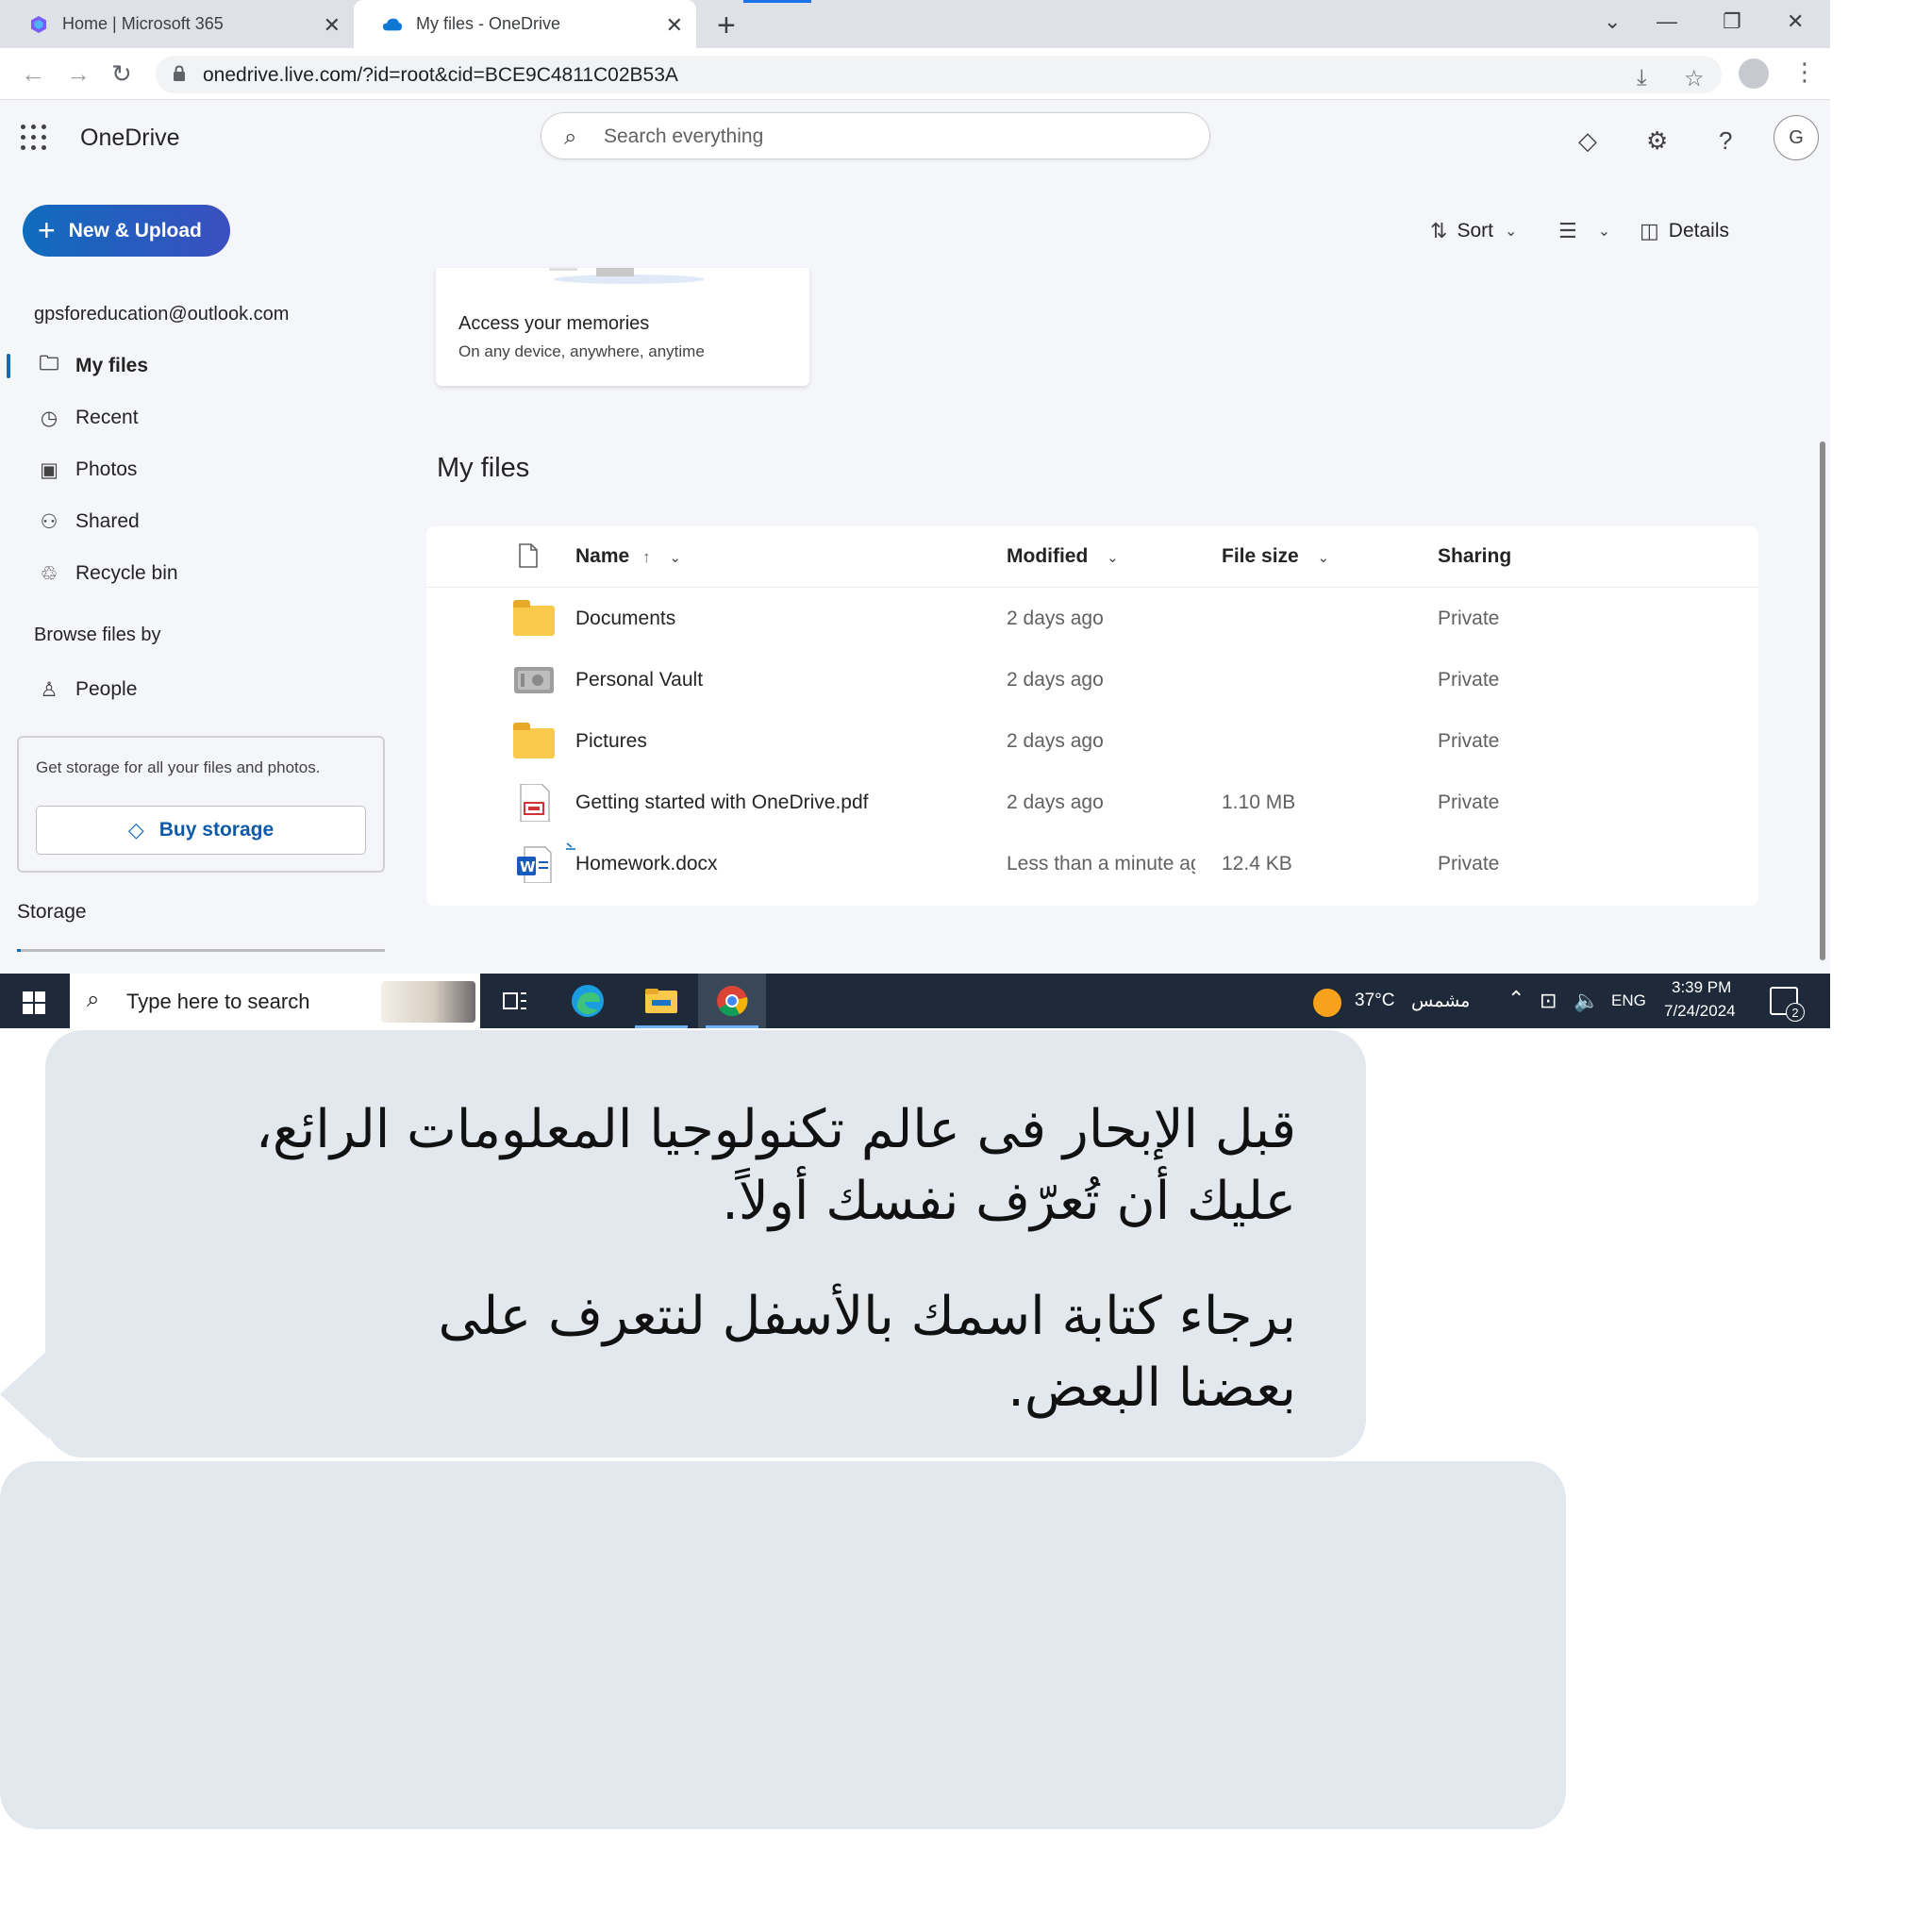  Describe the element at coordinates (1694, 79) in the screenshot. I see `bookmark-star-icon: ☆` at that location.